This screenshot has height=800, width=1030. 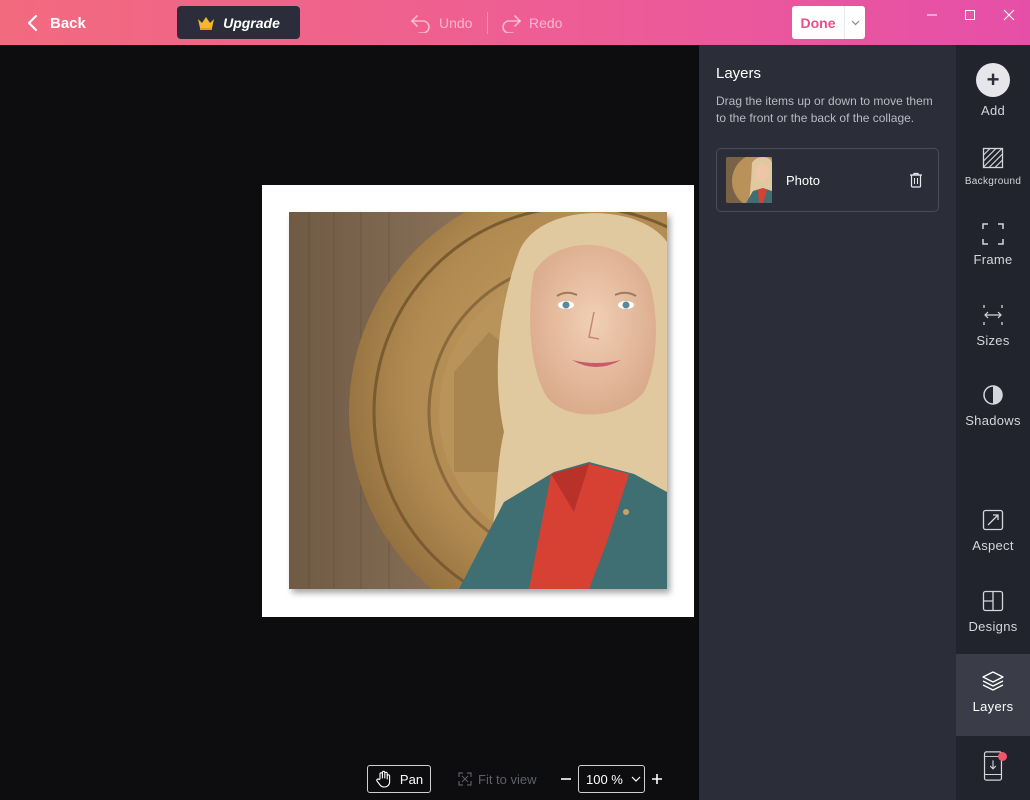 I want to click on maximize-icon, so click(x=970, y=15).